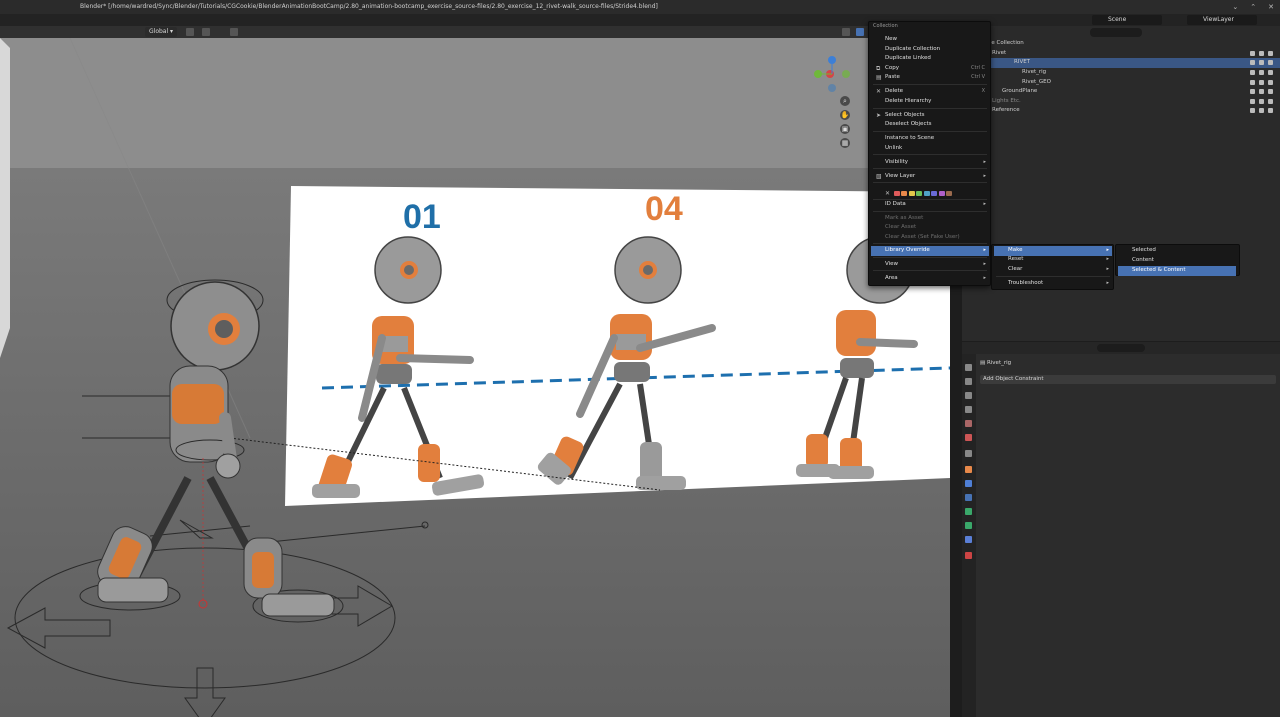 This screenshot has height=717, width=1280. I want to click on close-icon: ✕, so click(1271, 7).